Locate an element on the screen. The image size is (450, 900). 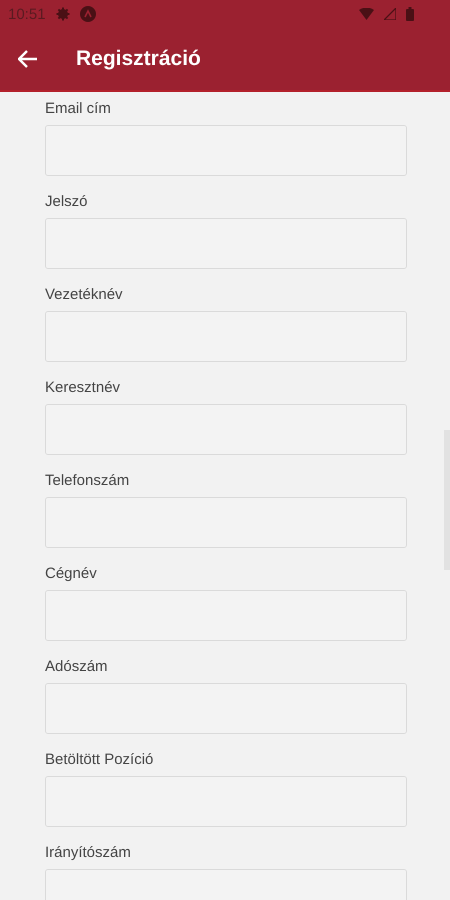
field-label: Cégnév is located at coordinates (71, 573).